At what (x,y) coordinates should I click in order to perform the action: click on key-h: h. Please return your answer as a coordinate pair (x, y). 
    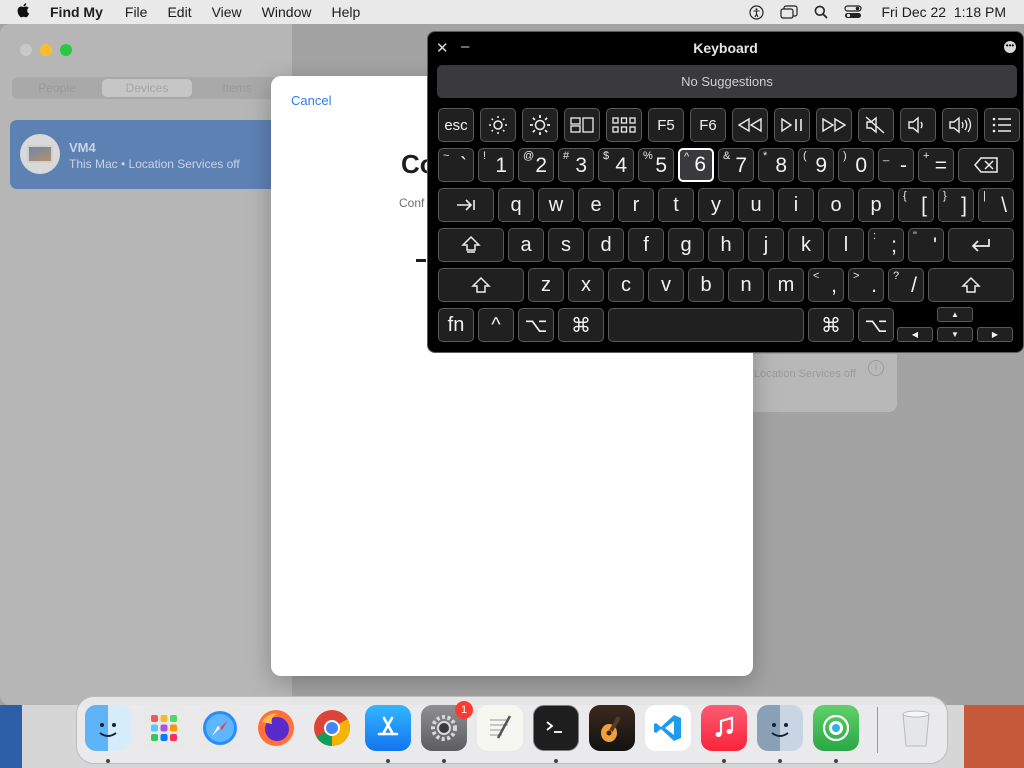
    Looking at the image, I should click on (726, 245).